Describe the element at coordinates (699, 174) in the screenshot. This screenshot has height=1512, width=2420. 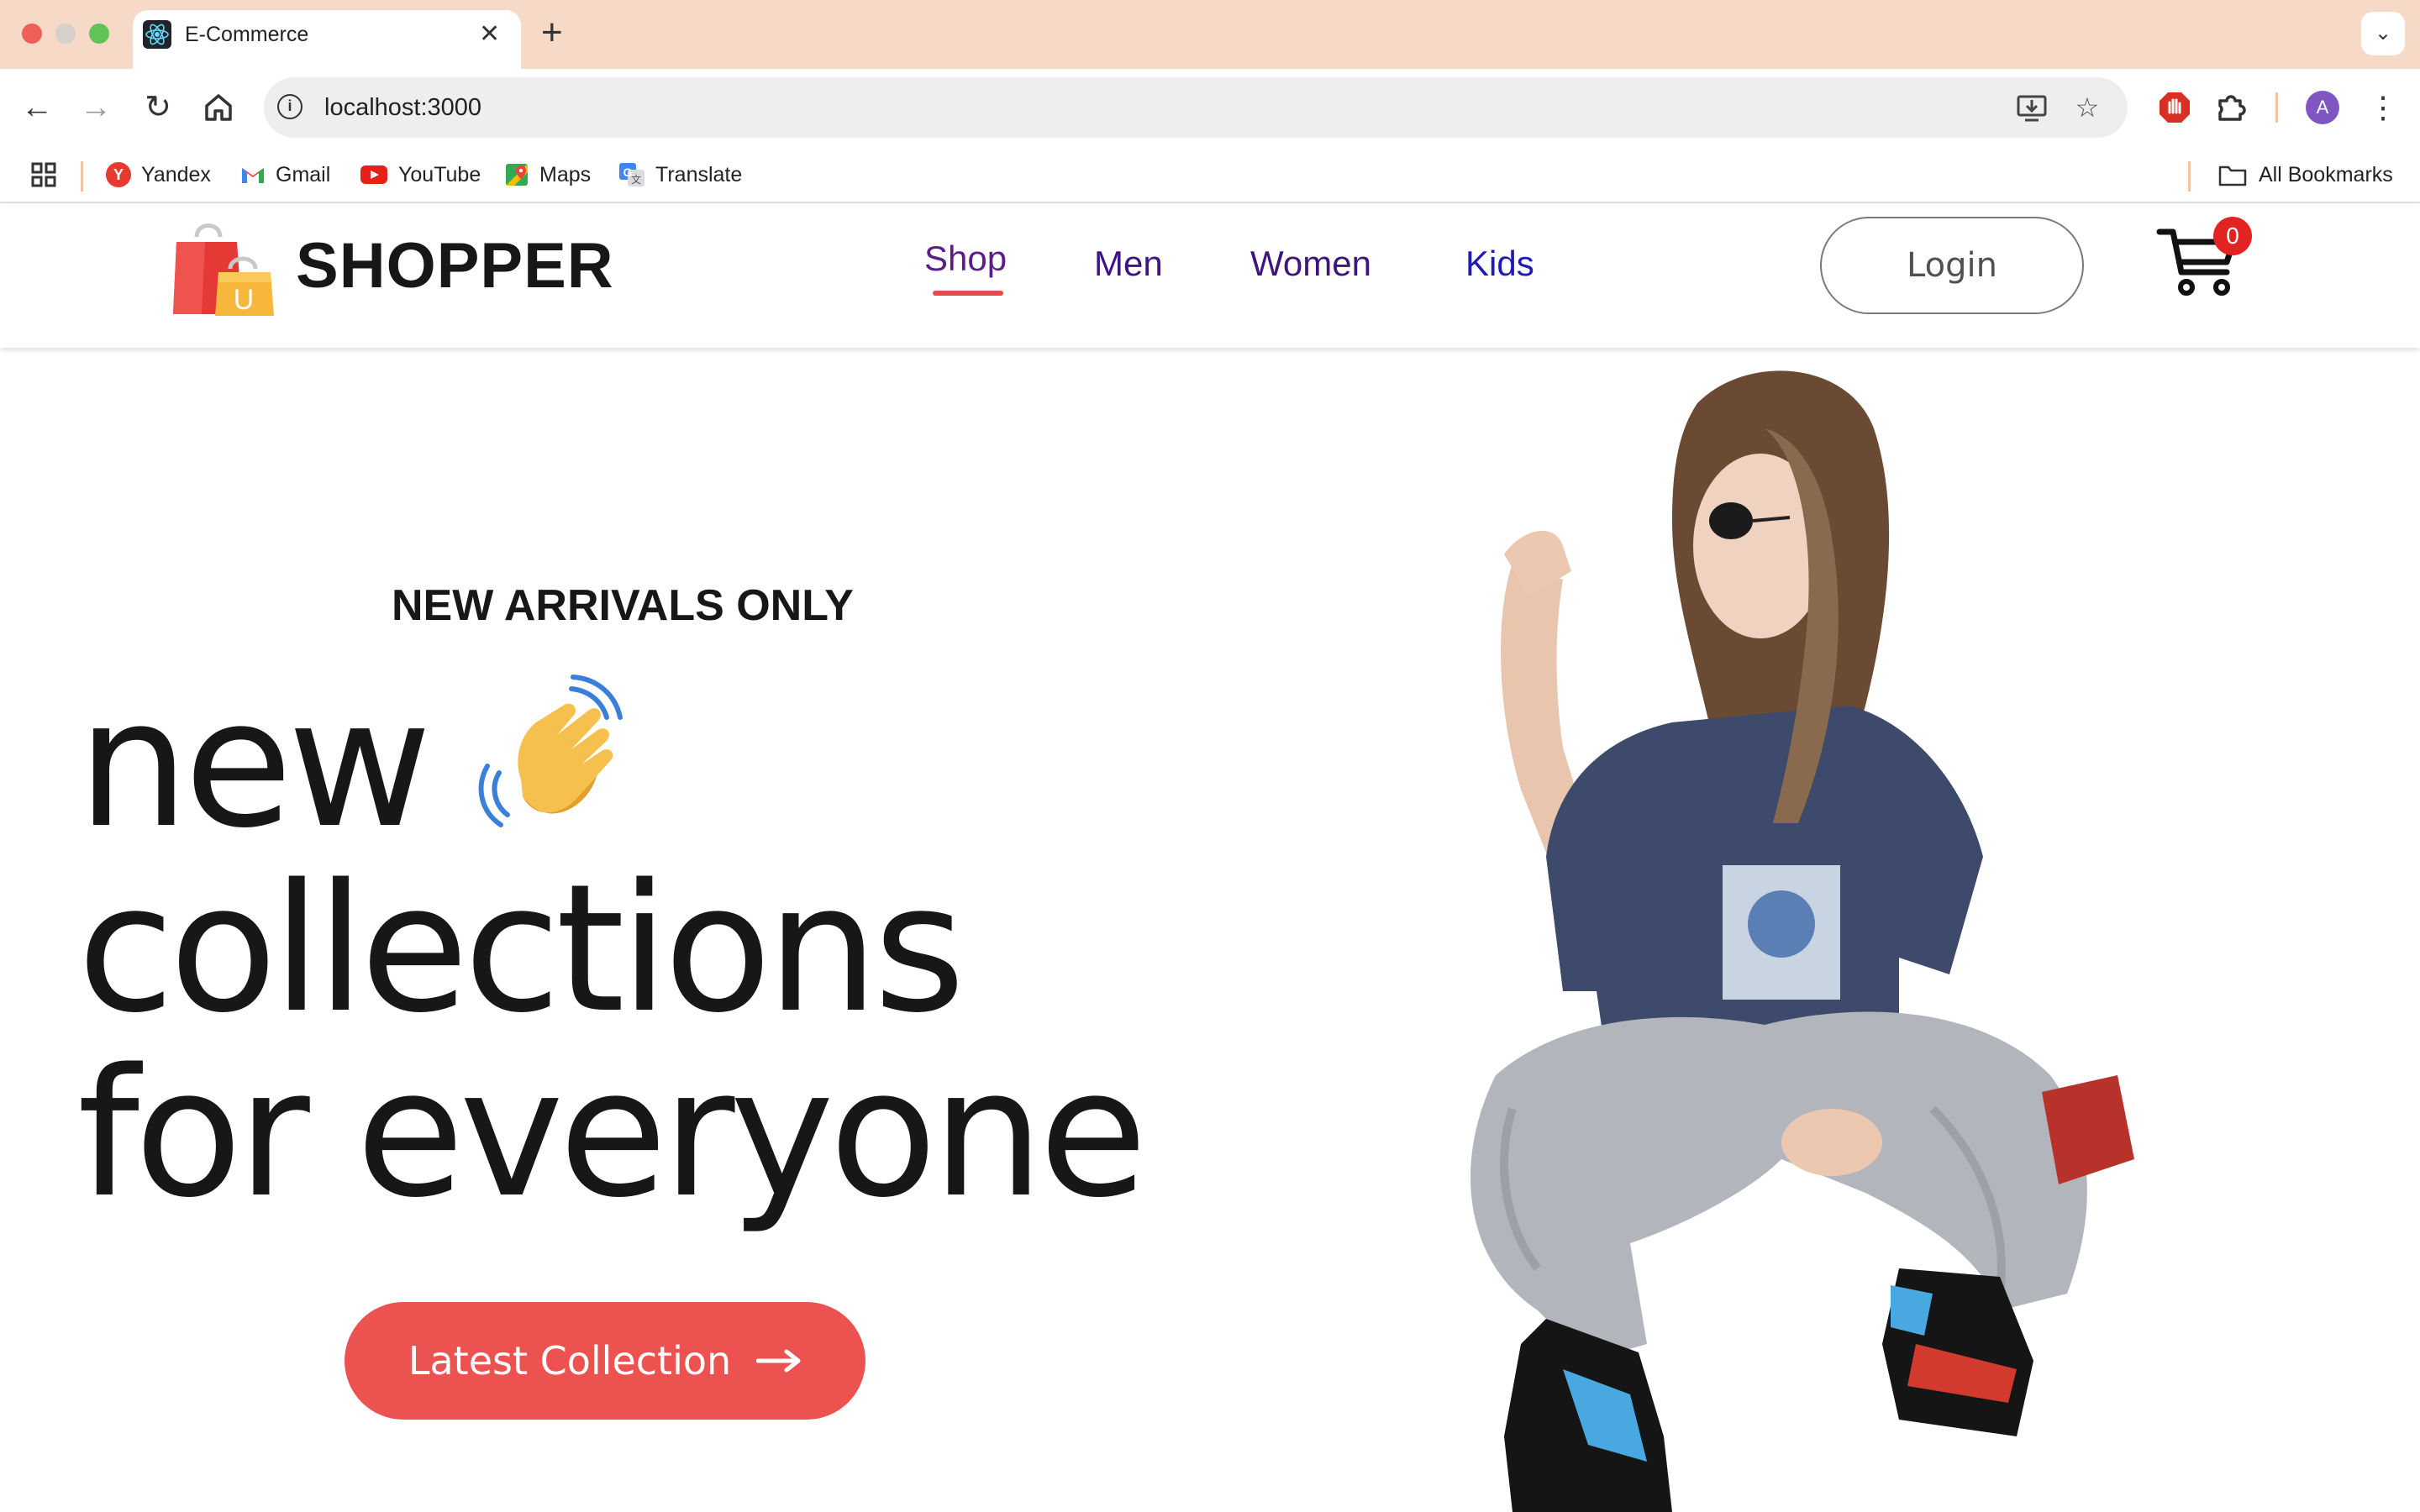
I see `bookmark-label: Translate` at that location.